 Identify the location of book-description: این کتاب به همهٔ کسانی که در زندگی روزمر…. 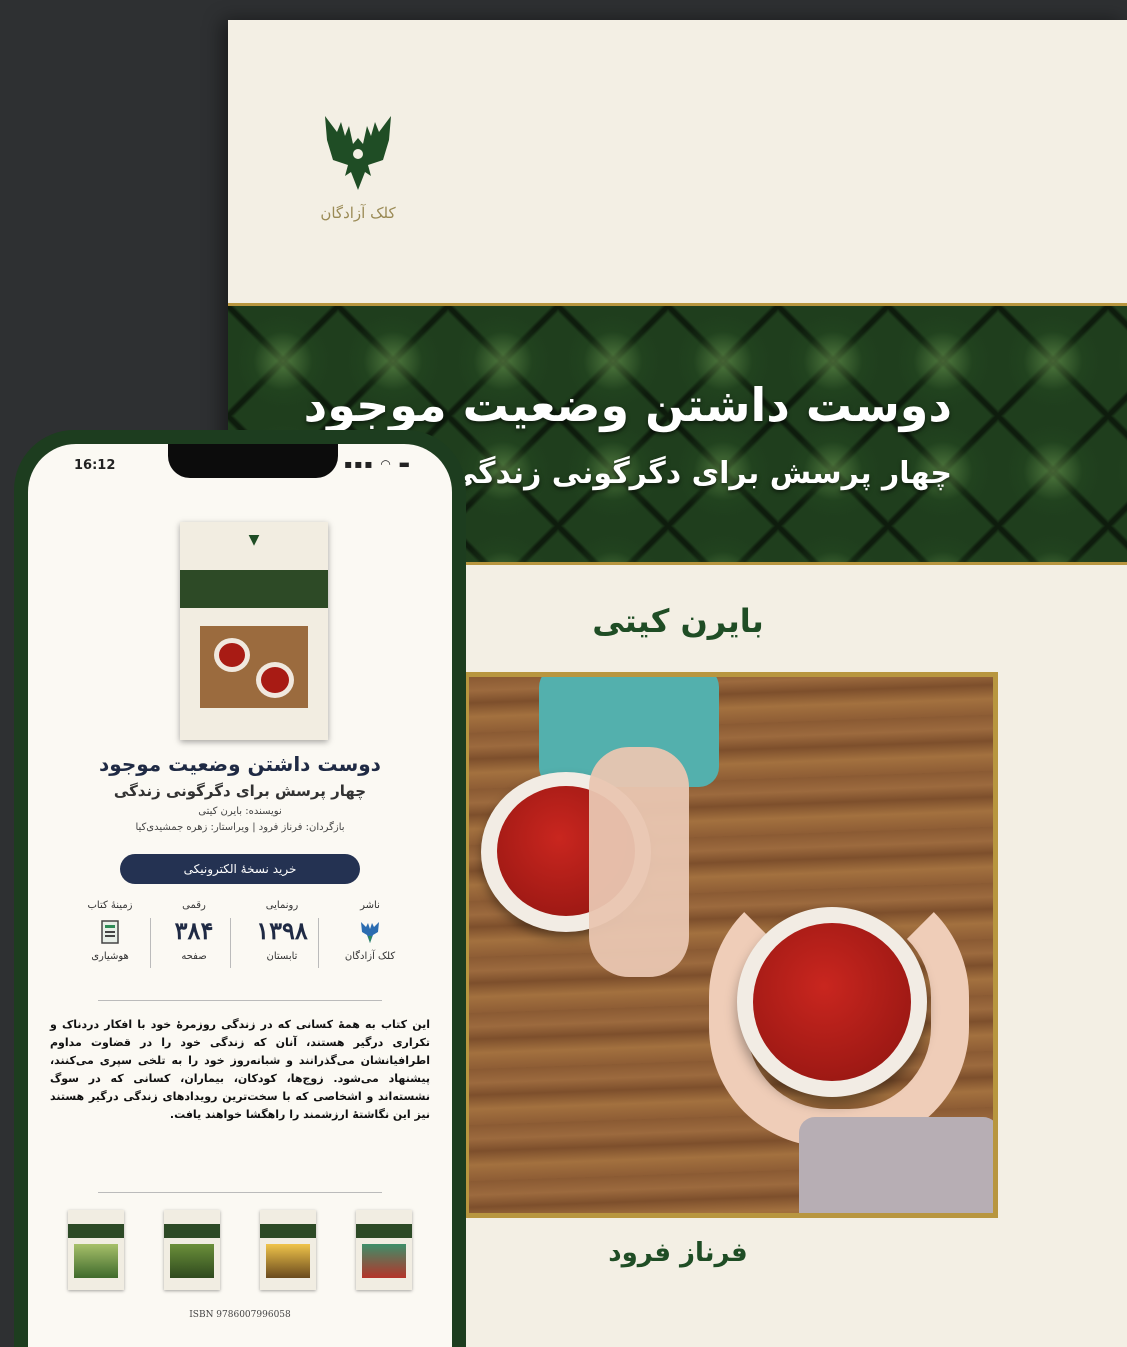
(240, 1069).